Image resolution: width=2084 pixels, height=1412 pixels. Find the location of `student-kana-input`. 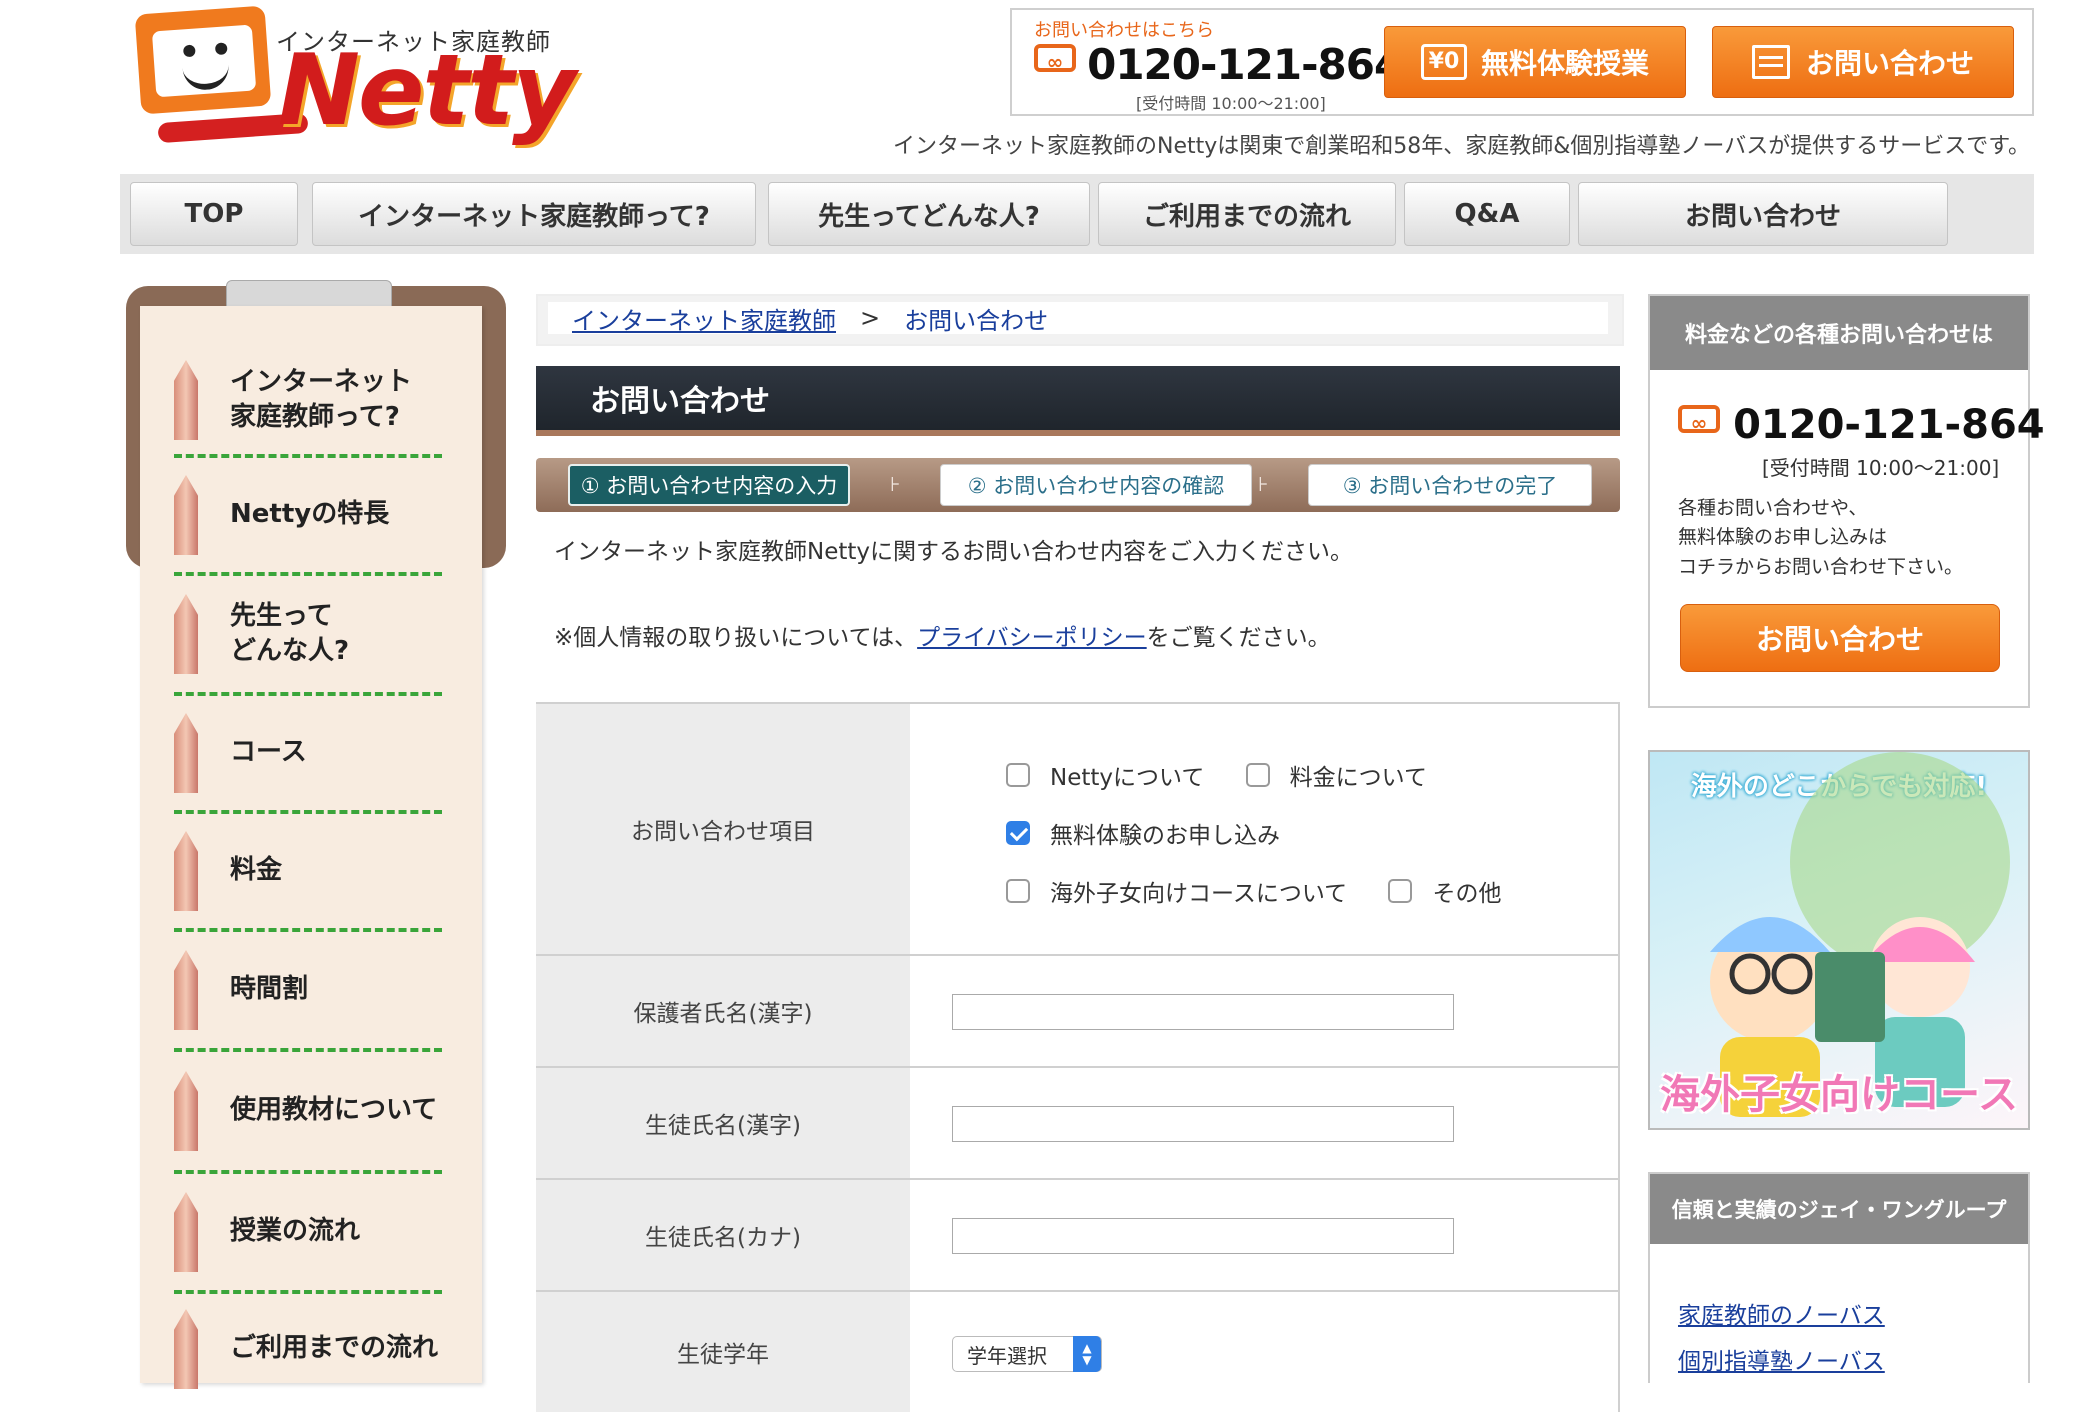

student-kana-input is located at coordinates (1203, 1236).